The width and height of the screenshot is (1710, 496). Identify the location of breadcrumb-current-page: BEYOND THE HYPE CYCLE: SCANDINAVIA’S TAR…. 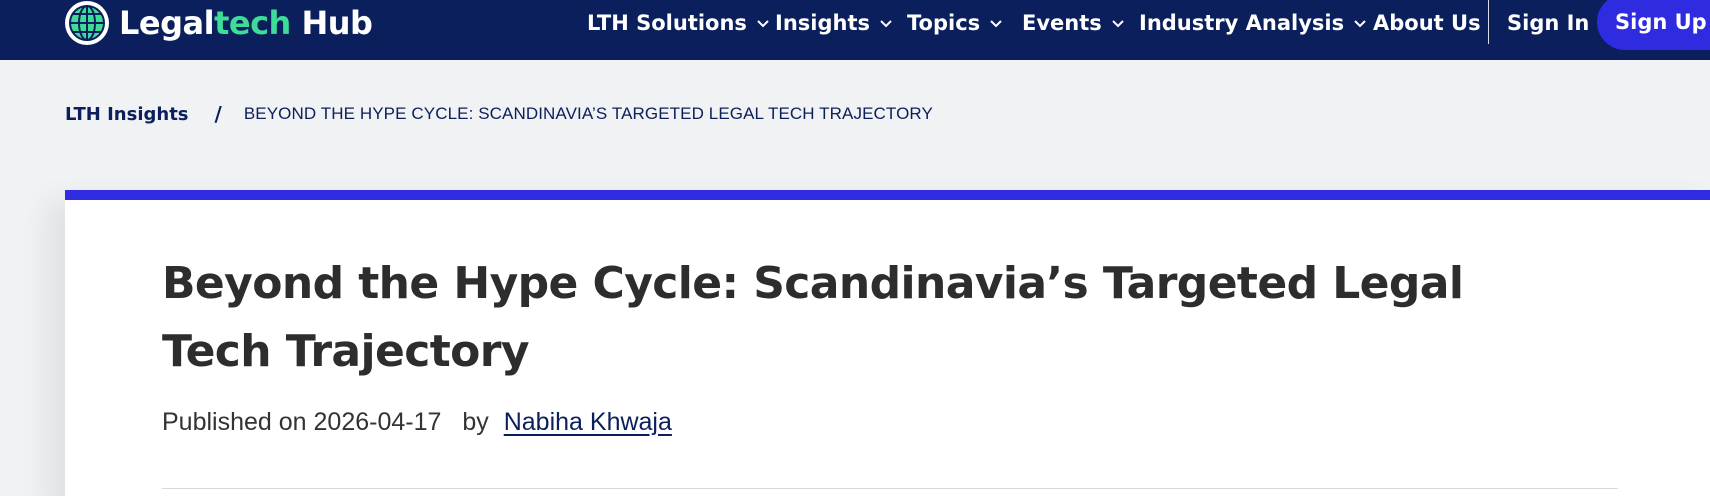
(588, 113).